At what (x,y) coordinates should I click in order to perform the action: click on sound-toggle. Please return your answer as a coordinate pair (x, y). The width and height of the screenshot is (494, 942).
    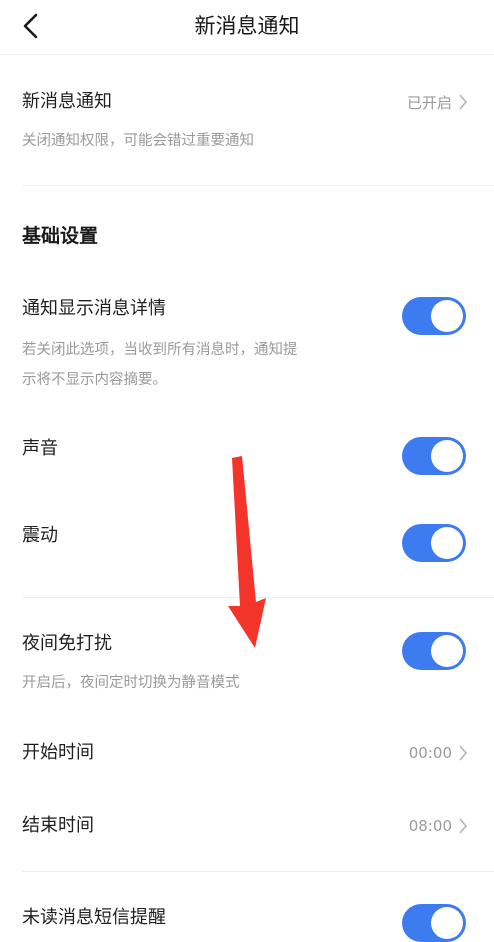
    Looking at the image, I should click on (434, 456).